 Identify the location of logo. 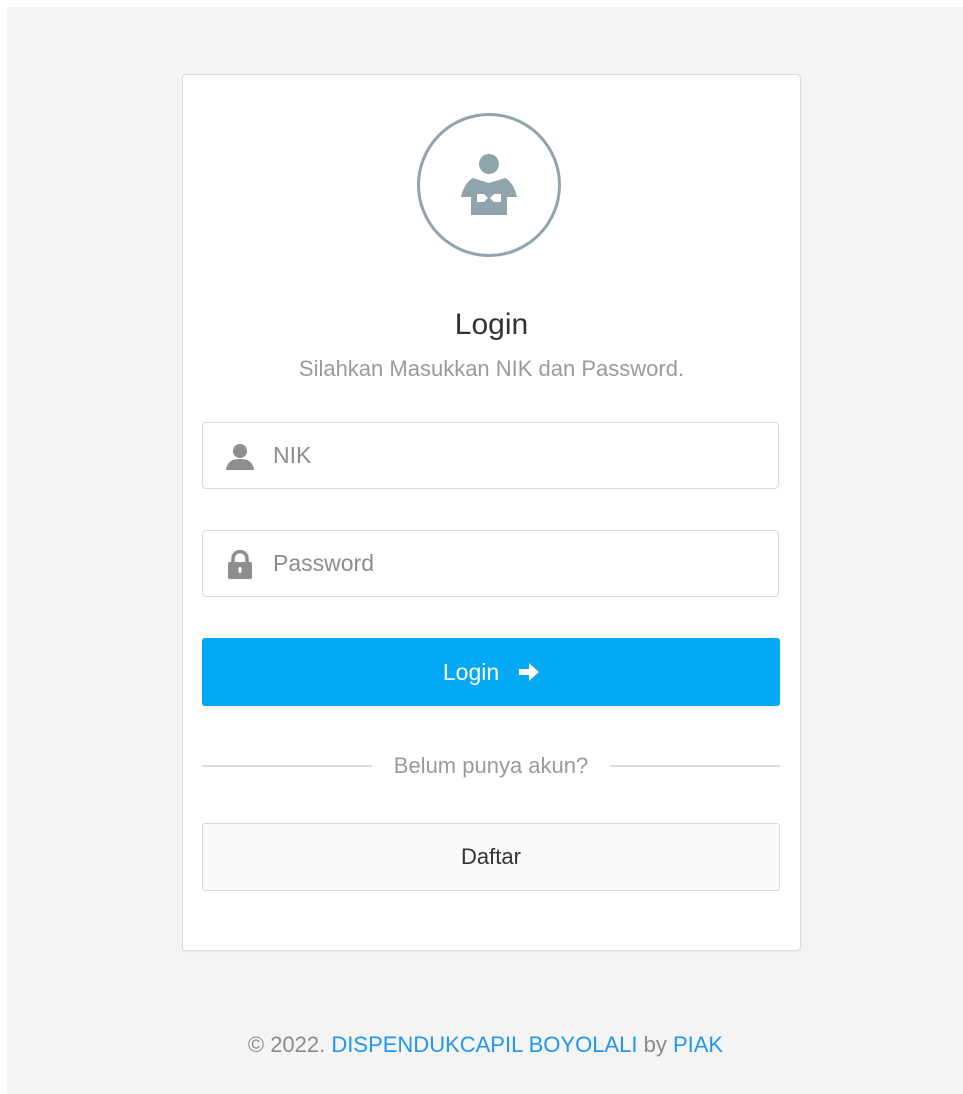
(489, 185).